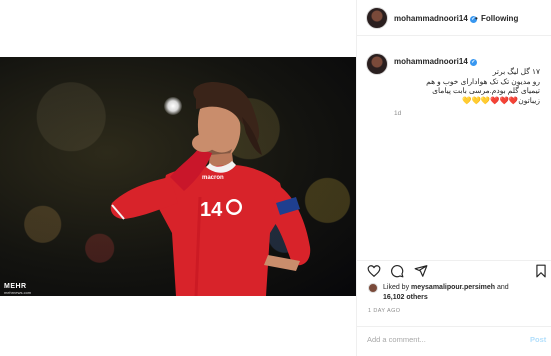 Image resolution: width=551 pixels, height=356 pixels. What do you see at coordinates (397, 287) in the screenshot?
I see `likes-prefix: Liked by` at bounding box center [397, 287].